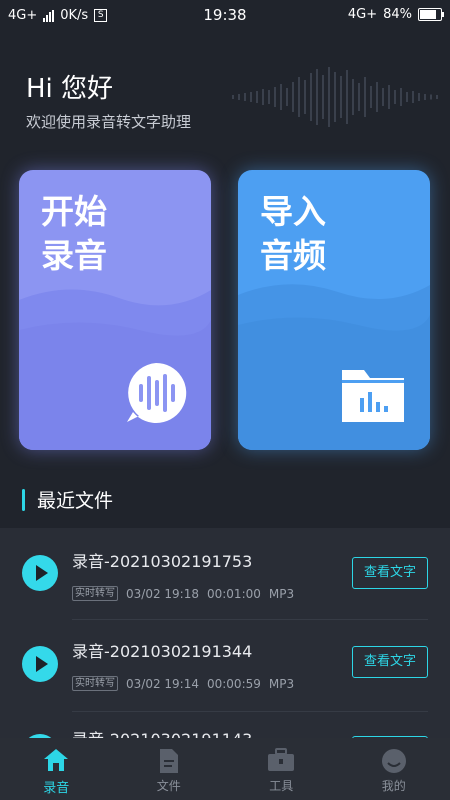 Image resolution: width=450 pixels, height=800 pixels. What do you see at coordinates (362, 14) in the screenshot?
I see `network-indicator-right: 4G+` at bounding box center [362, 14].